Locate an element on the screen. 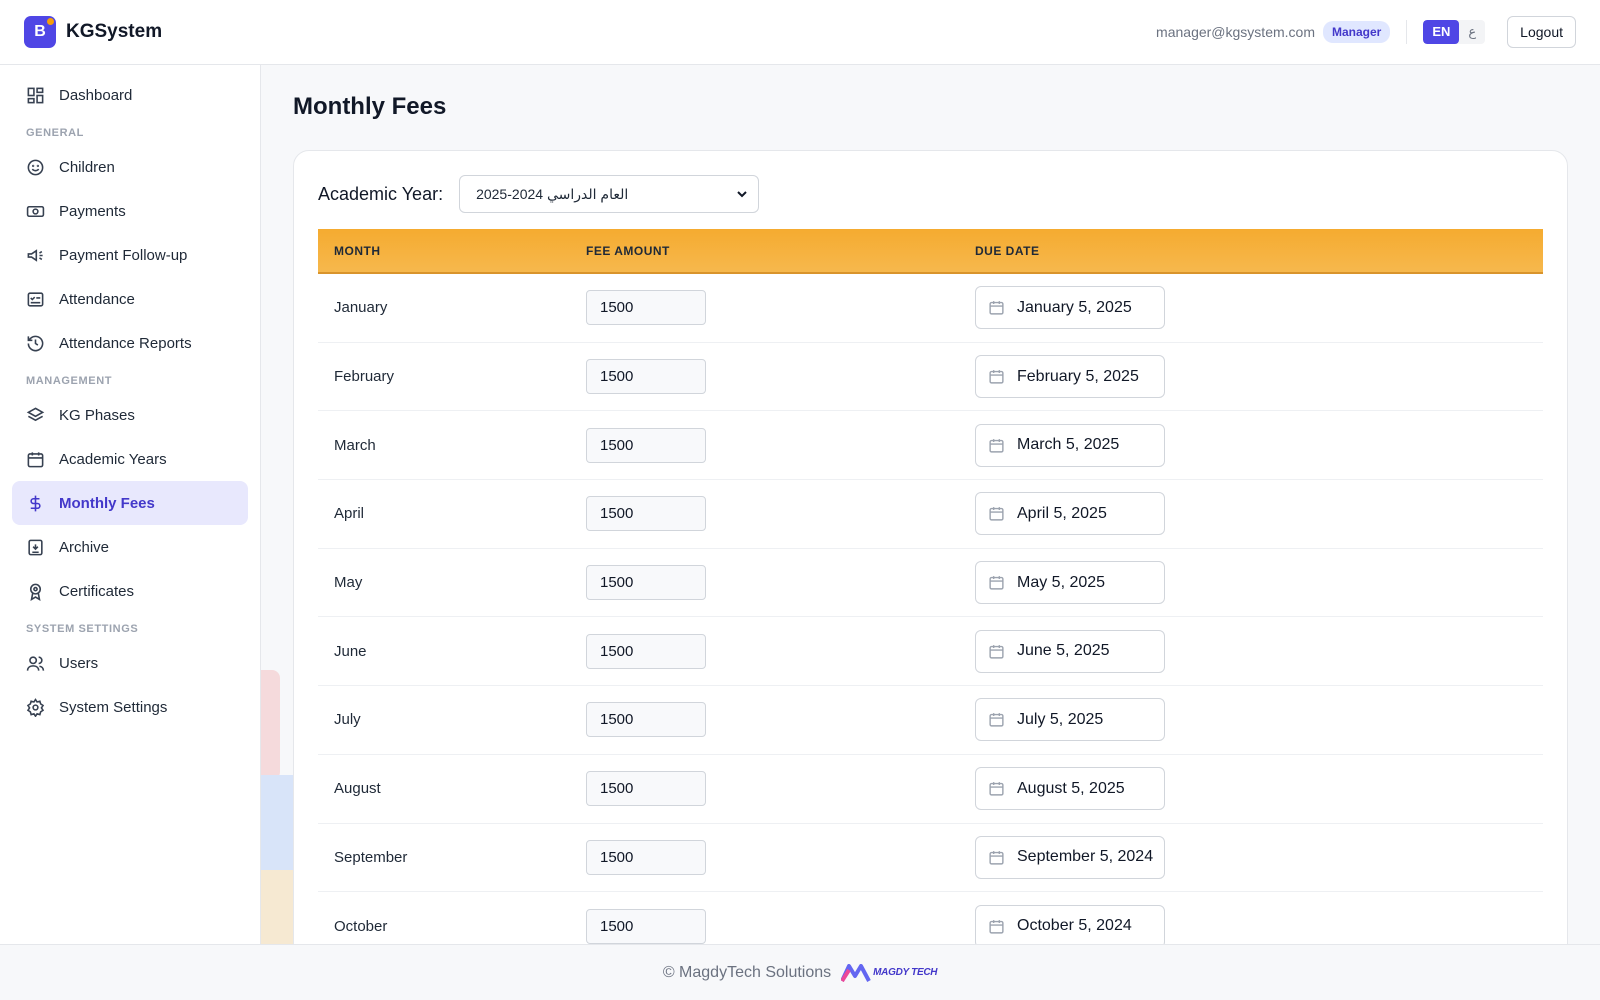 This screenshot has height=1000, width=1600. brand: B KGSystem is located at coordinates (93, 32).